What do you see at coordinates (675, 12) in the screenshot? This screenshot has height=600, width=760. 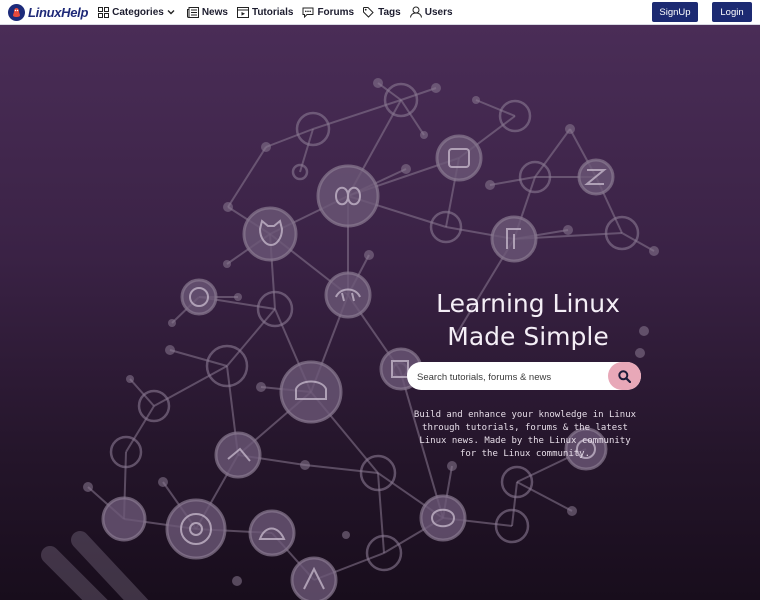 I see `signup-button: SignUp` at bounding box center [675, 12].